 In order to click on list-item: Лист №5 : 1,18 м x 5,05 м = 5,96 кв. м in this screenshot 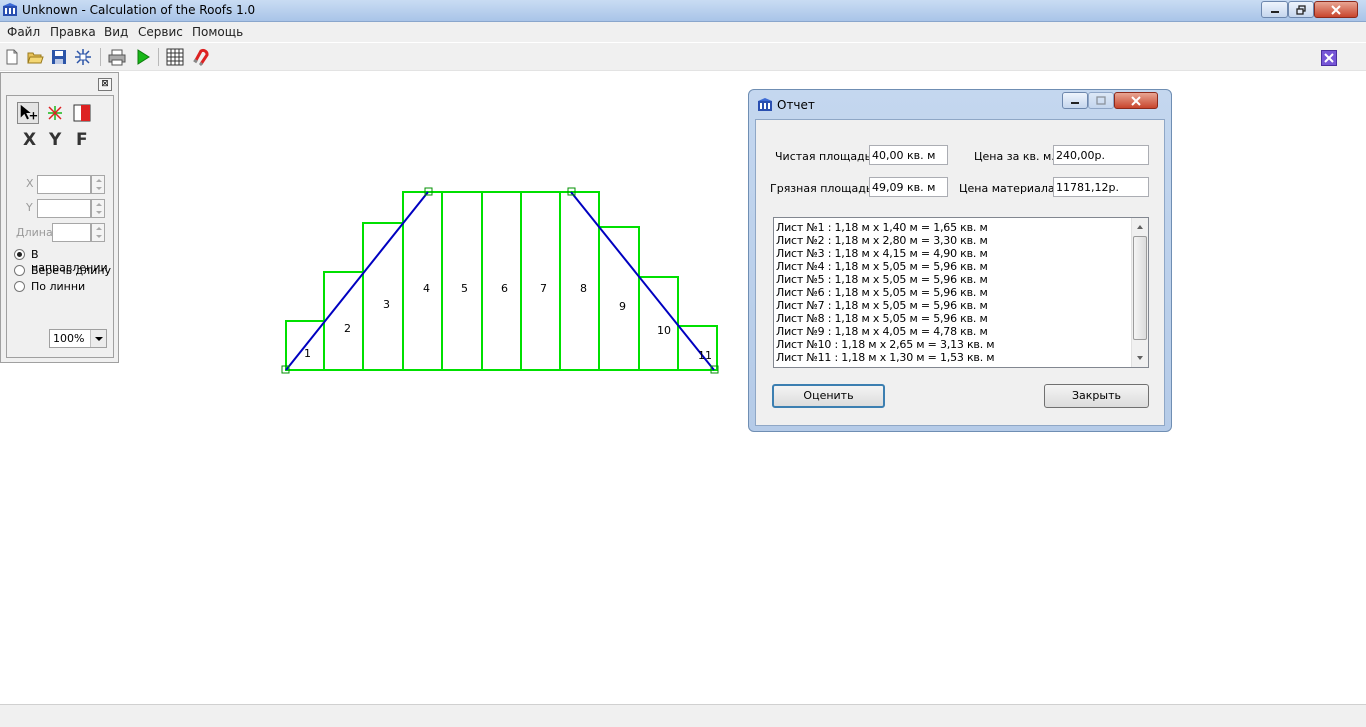, I will do `click(882, 279)`.